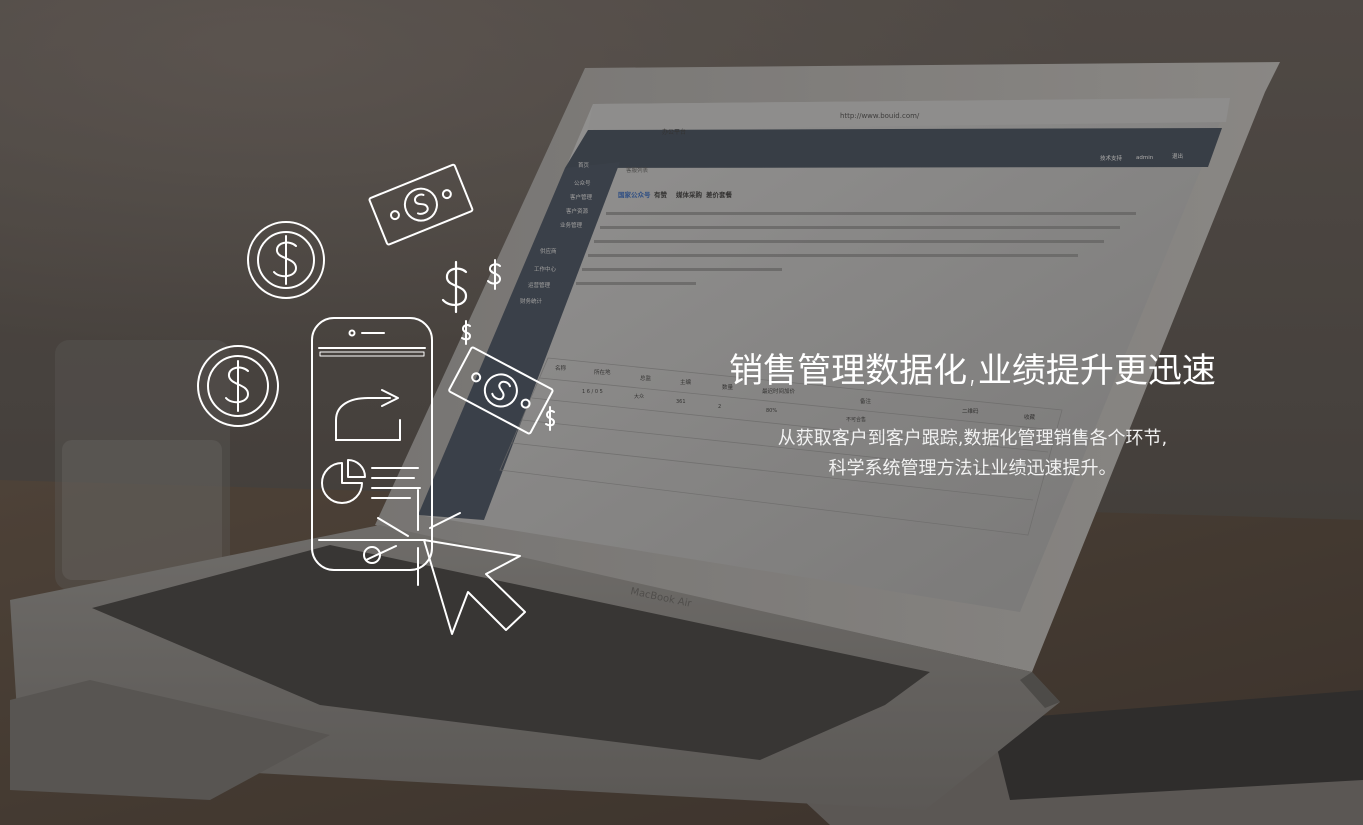 The height and width of the screenshot is (825, 1363). What do you see at coordinates (368, 415) in the screenshot?
I see `share-arrow-icon` at bounding box center [368, 415].